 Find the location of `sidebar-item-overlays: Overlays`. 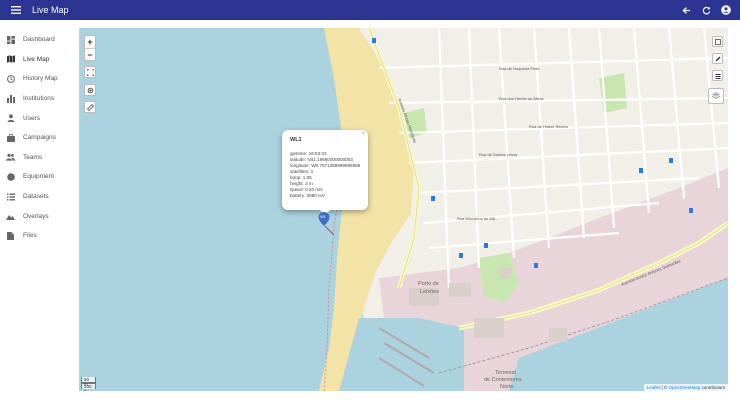

sidebar-item-overlays: Overlays is located at coordinates (39, 216).